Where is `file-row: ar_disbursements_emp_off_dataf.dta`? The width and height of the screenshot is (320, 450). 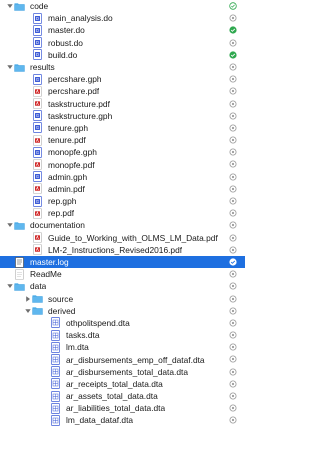
file-row: ar_disbursements_emp_off_dataf.dta is located at coordinates (122, 359).